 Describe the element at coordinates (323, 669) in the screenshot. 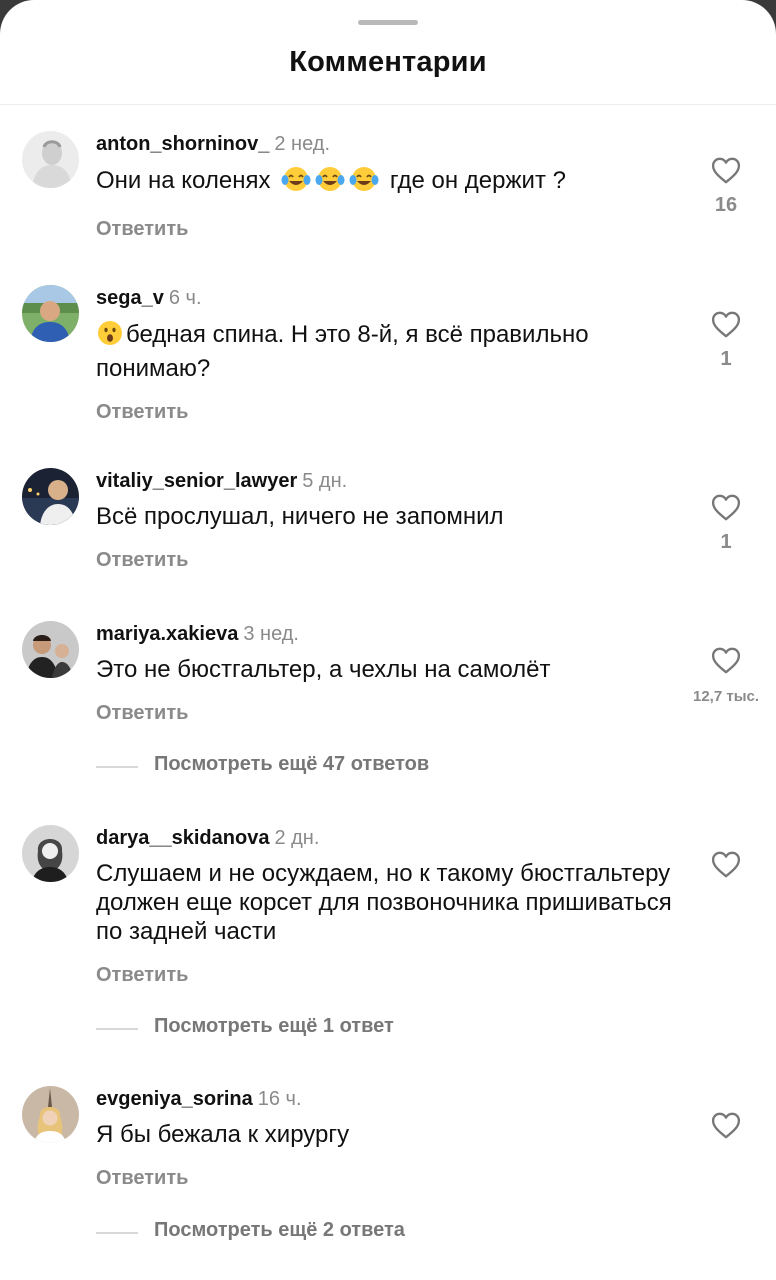

I see `comment-text: Это не бюстгальтер, а чехлы на самолёт` at that location.